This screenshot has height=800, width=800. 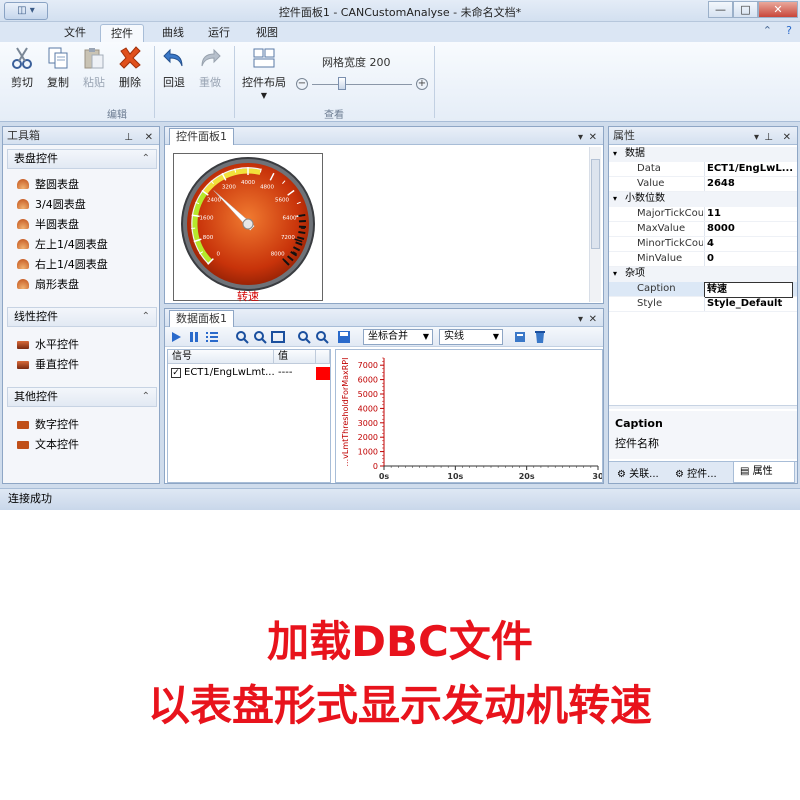 I want to click on toolbox-section-other: 其他控件 ⌃, so click(x=82, y=397).